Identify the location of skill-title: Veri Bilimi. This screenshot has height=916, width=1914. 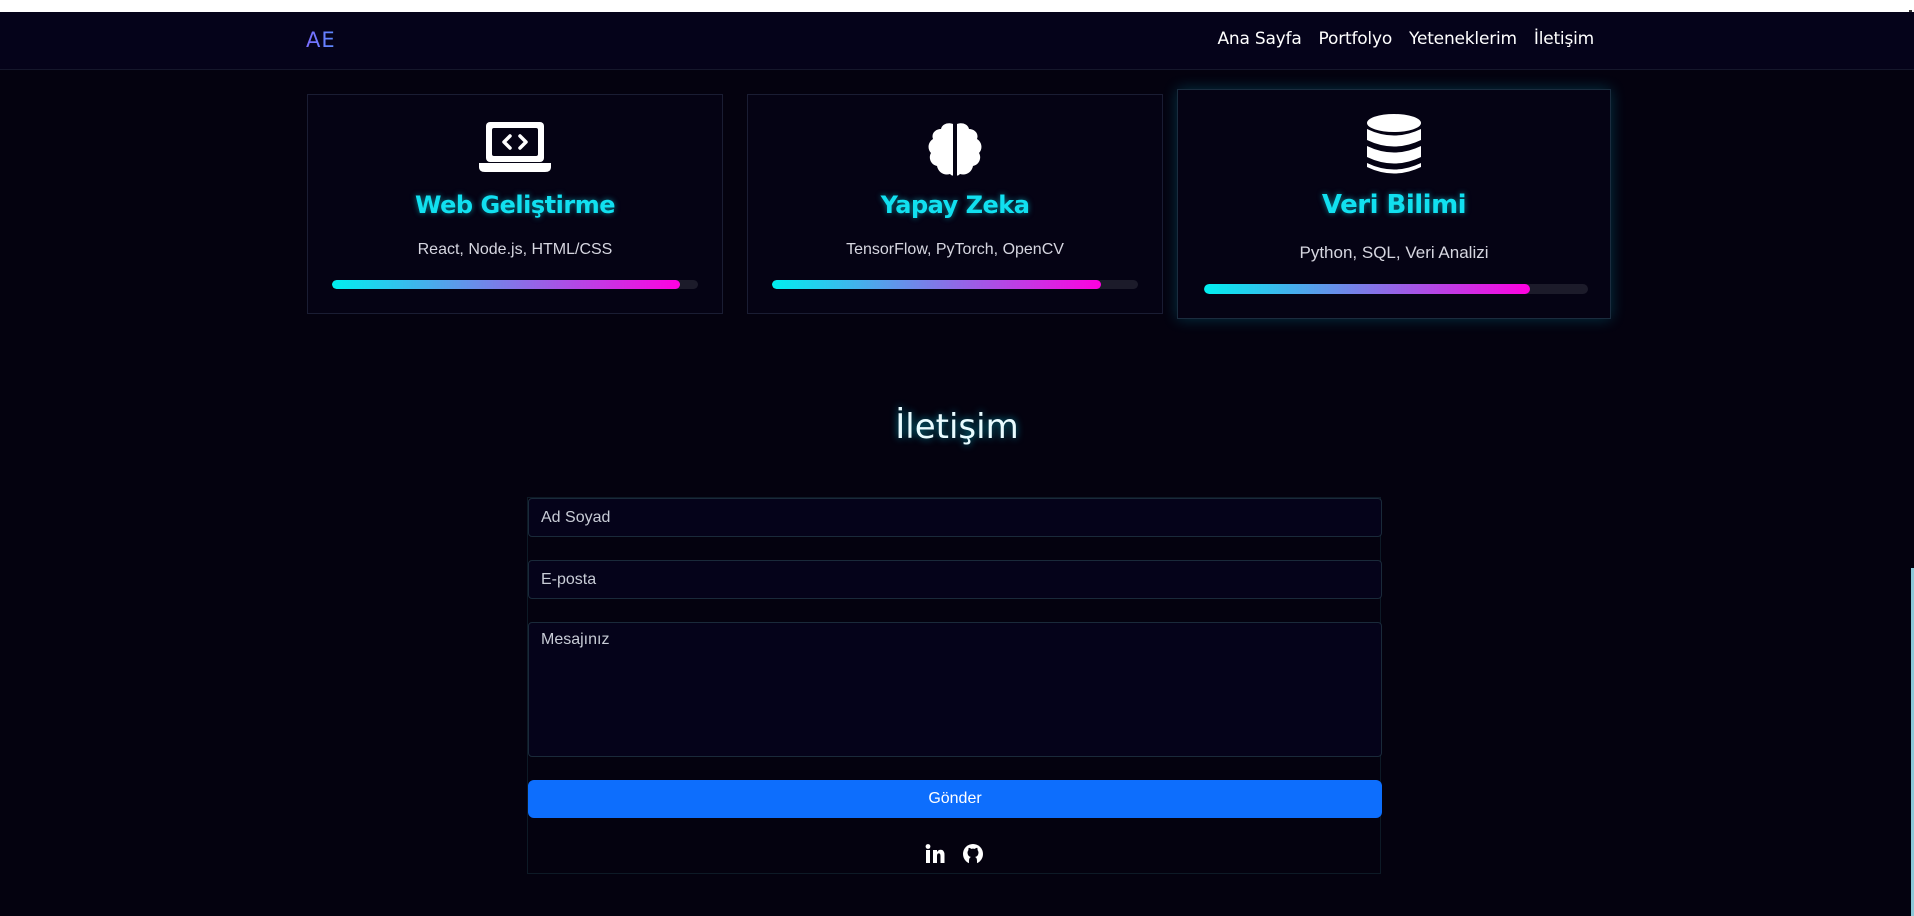
(1394, 205).